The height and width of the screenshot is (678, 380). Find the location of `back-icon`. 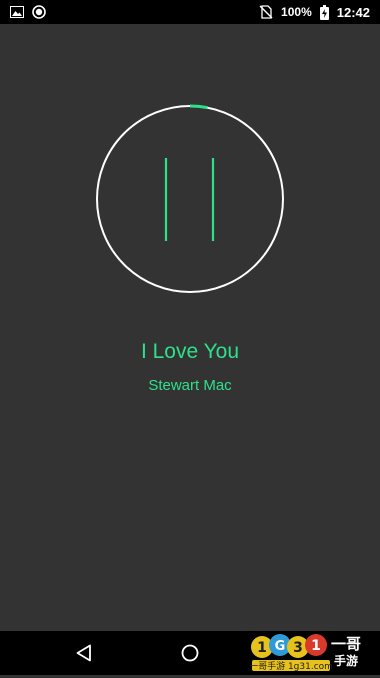

back-icon is located at coordinates (84, 653).